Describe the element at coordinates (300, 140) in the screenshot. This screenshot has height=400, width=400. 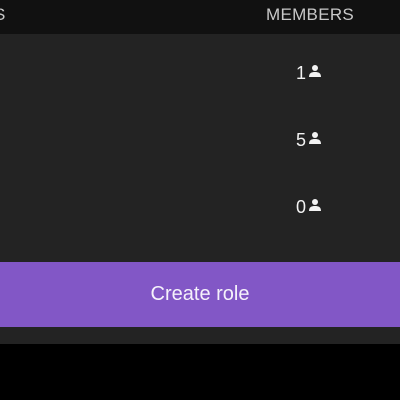
I see `member-count: 5` at that location.